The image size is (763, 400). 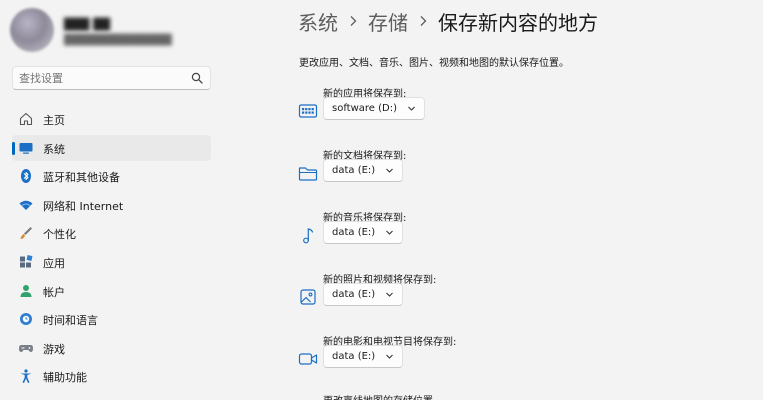 I want to click on folder-icon, so click(x=308, y=174).